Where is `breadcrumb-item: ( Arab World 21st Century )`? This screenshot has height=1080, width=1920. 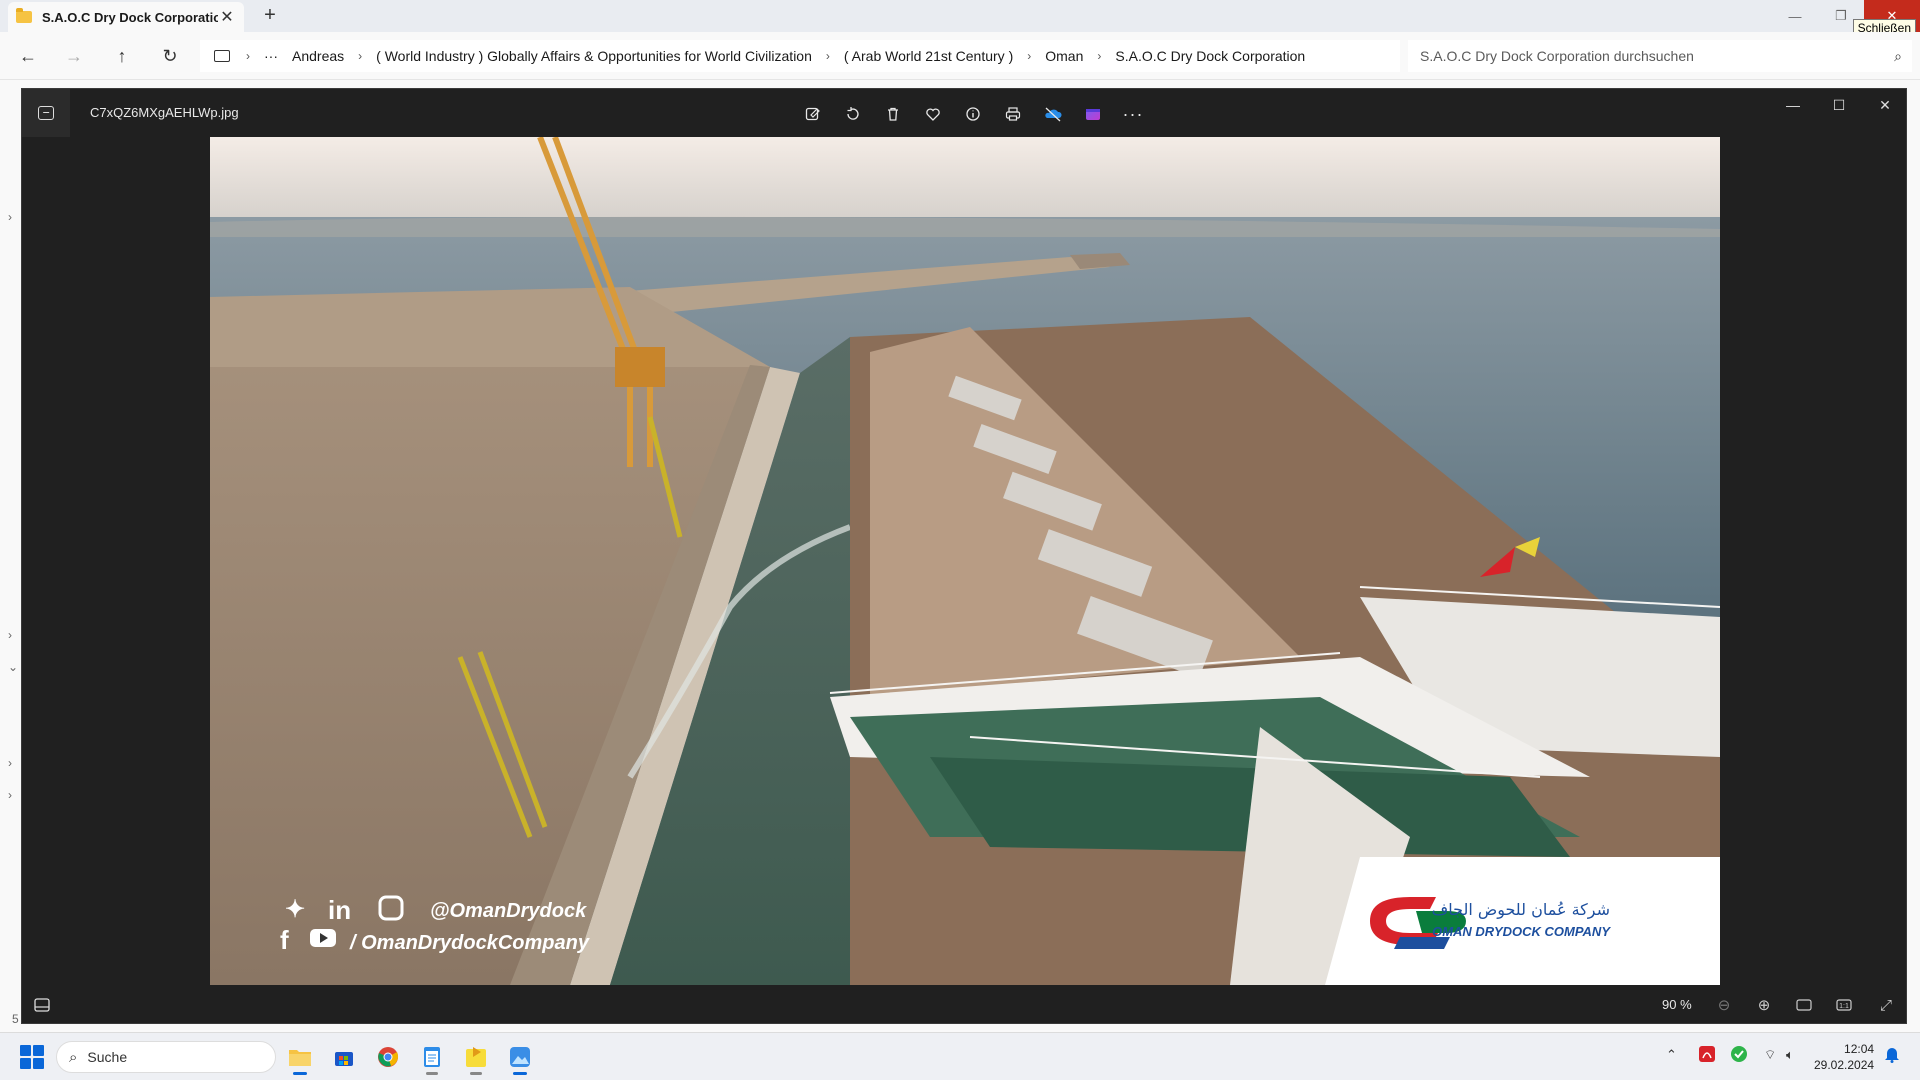 breadcrumb-item: ( Arab World 21st Century ) is located at coordinates (928, 56).